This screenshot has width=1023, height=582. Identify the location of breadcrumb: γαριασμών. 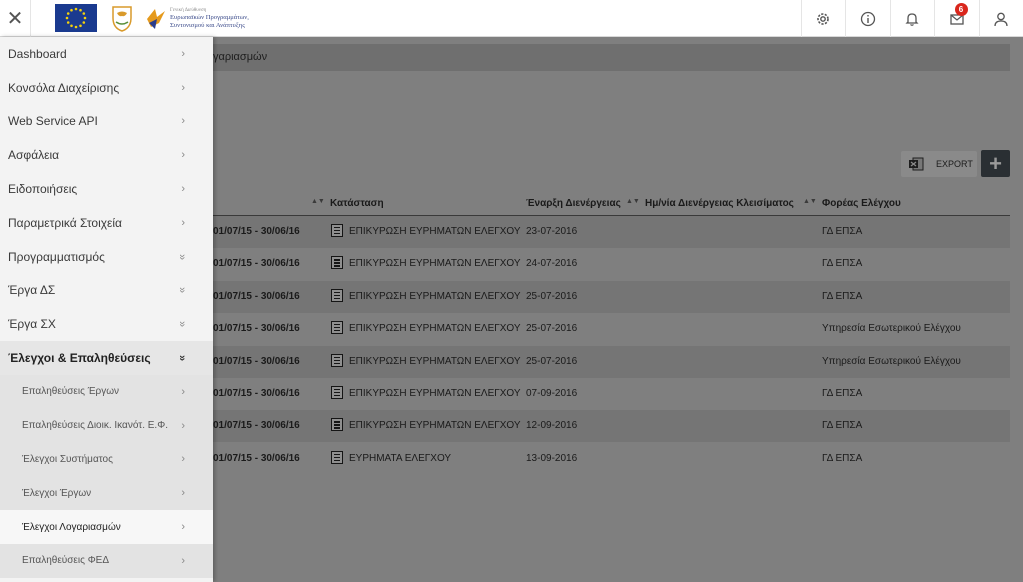
(611, 57).